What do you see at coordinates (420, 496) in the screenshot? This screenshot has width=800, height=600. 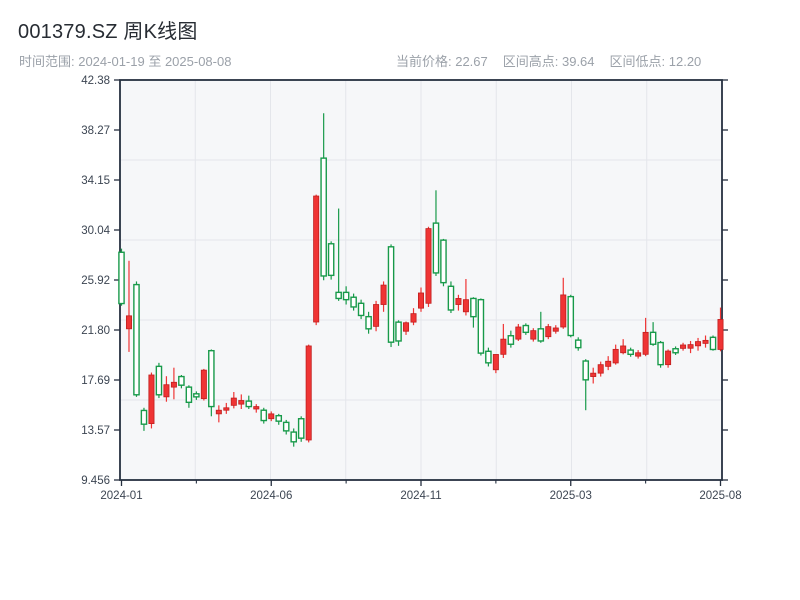 I see `x-tick-label: 2024-11` at bounding box center [420, 496].